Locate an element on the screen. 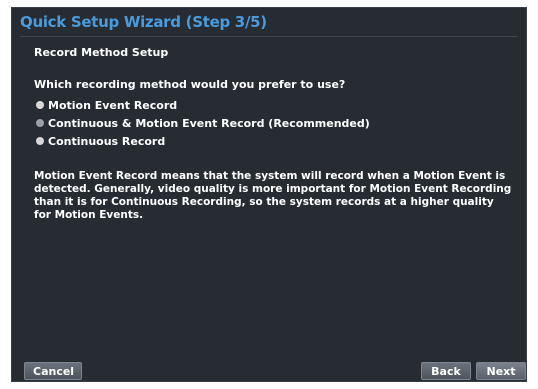 The height and width of the screenshot is (389, 538). option-label: Motion Event Record is located at coordinates (113, 105).